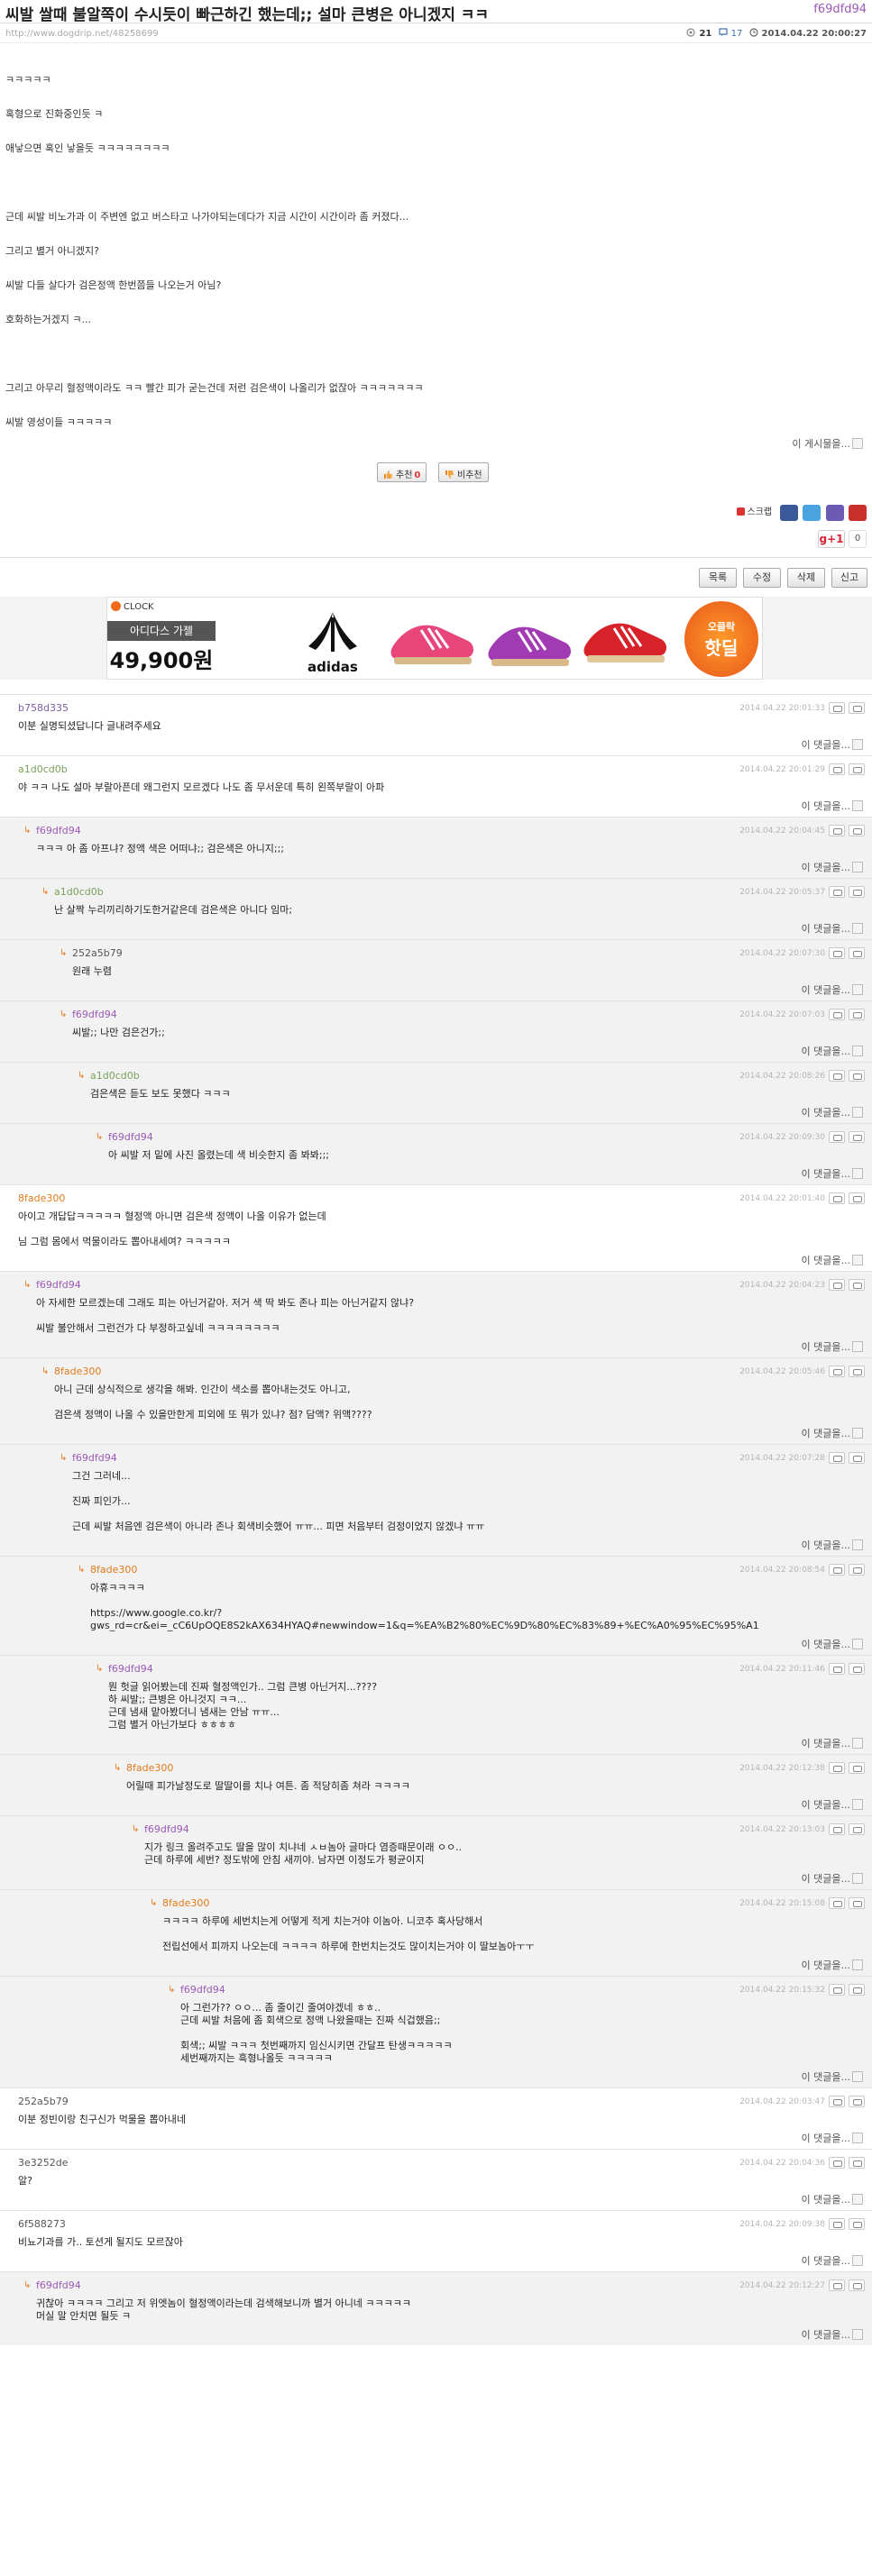 The image size is (872, 2576). Describe the element at coordinates (849, 578) in the screenshot. I see `report-button: 신고` at that location.